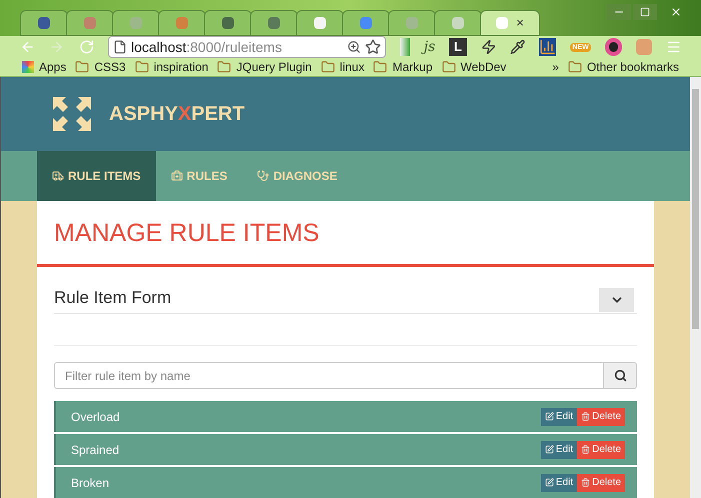 The height and width of the screenshot is (498, 701). I want to click on minimize-icon, so click(619, 12).